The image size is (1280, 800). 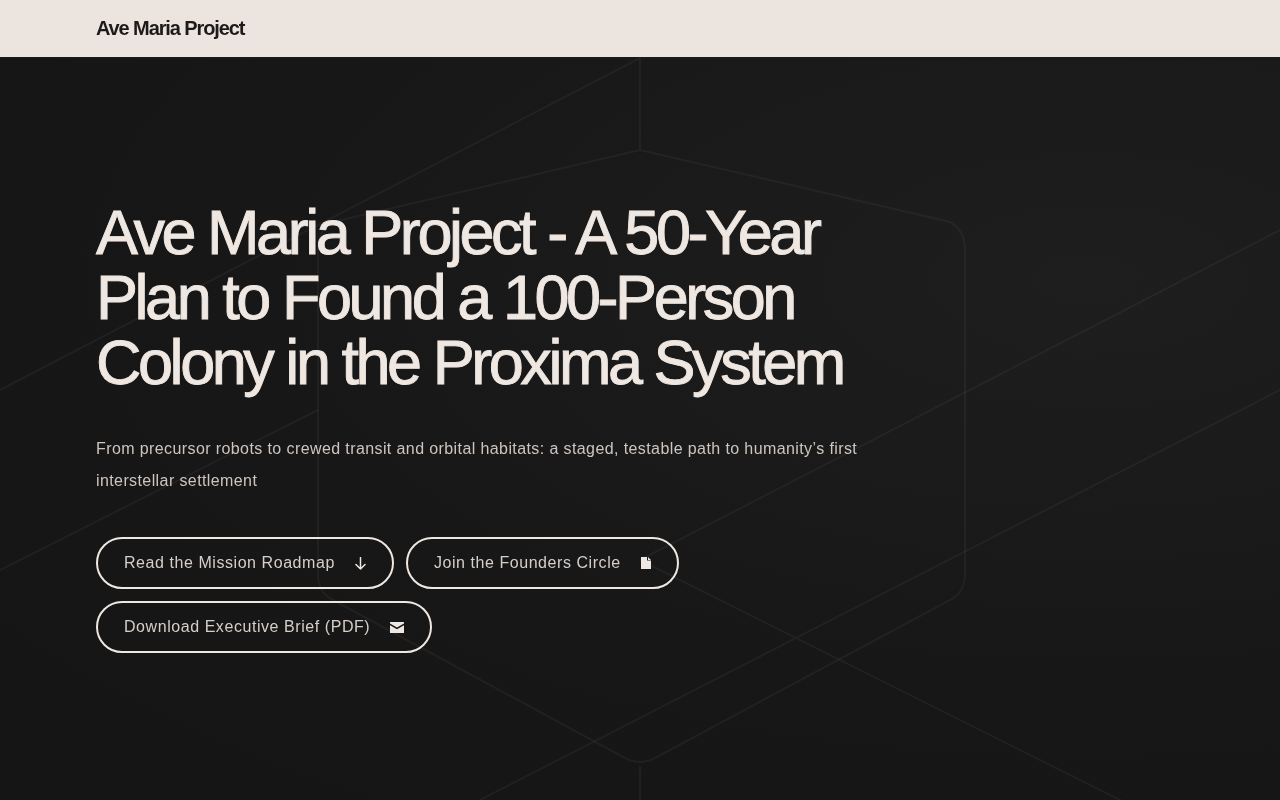 What do you see at coordinates (360, 563) in the screenshot?
I see `arrow-down-icon` at bounding box center [360, 563].